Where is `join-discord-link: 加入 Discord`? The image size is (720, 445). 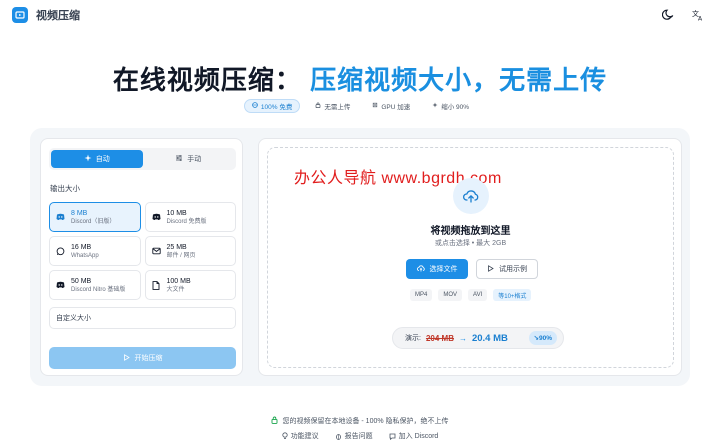 join-discord-link: 加入 Discord is located at coordinates (414, 436).